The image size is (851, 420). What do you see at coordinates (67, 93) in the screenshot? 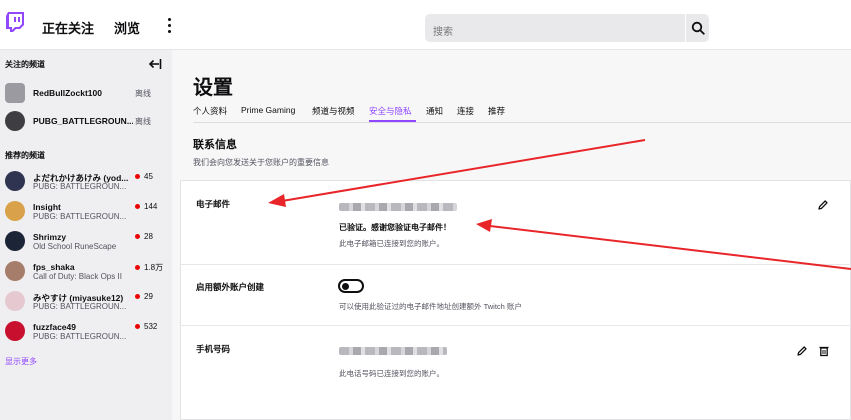
I see `channel-name: RedBullZockt100` at bounding box center [67, 93].